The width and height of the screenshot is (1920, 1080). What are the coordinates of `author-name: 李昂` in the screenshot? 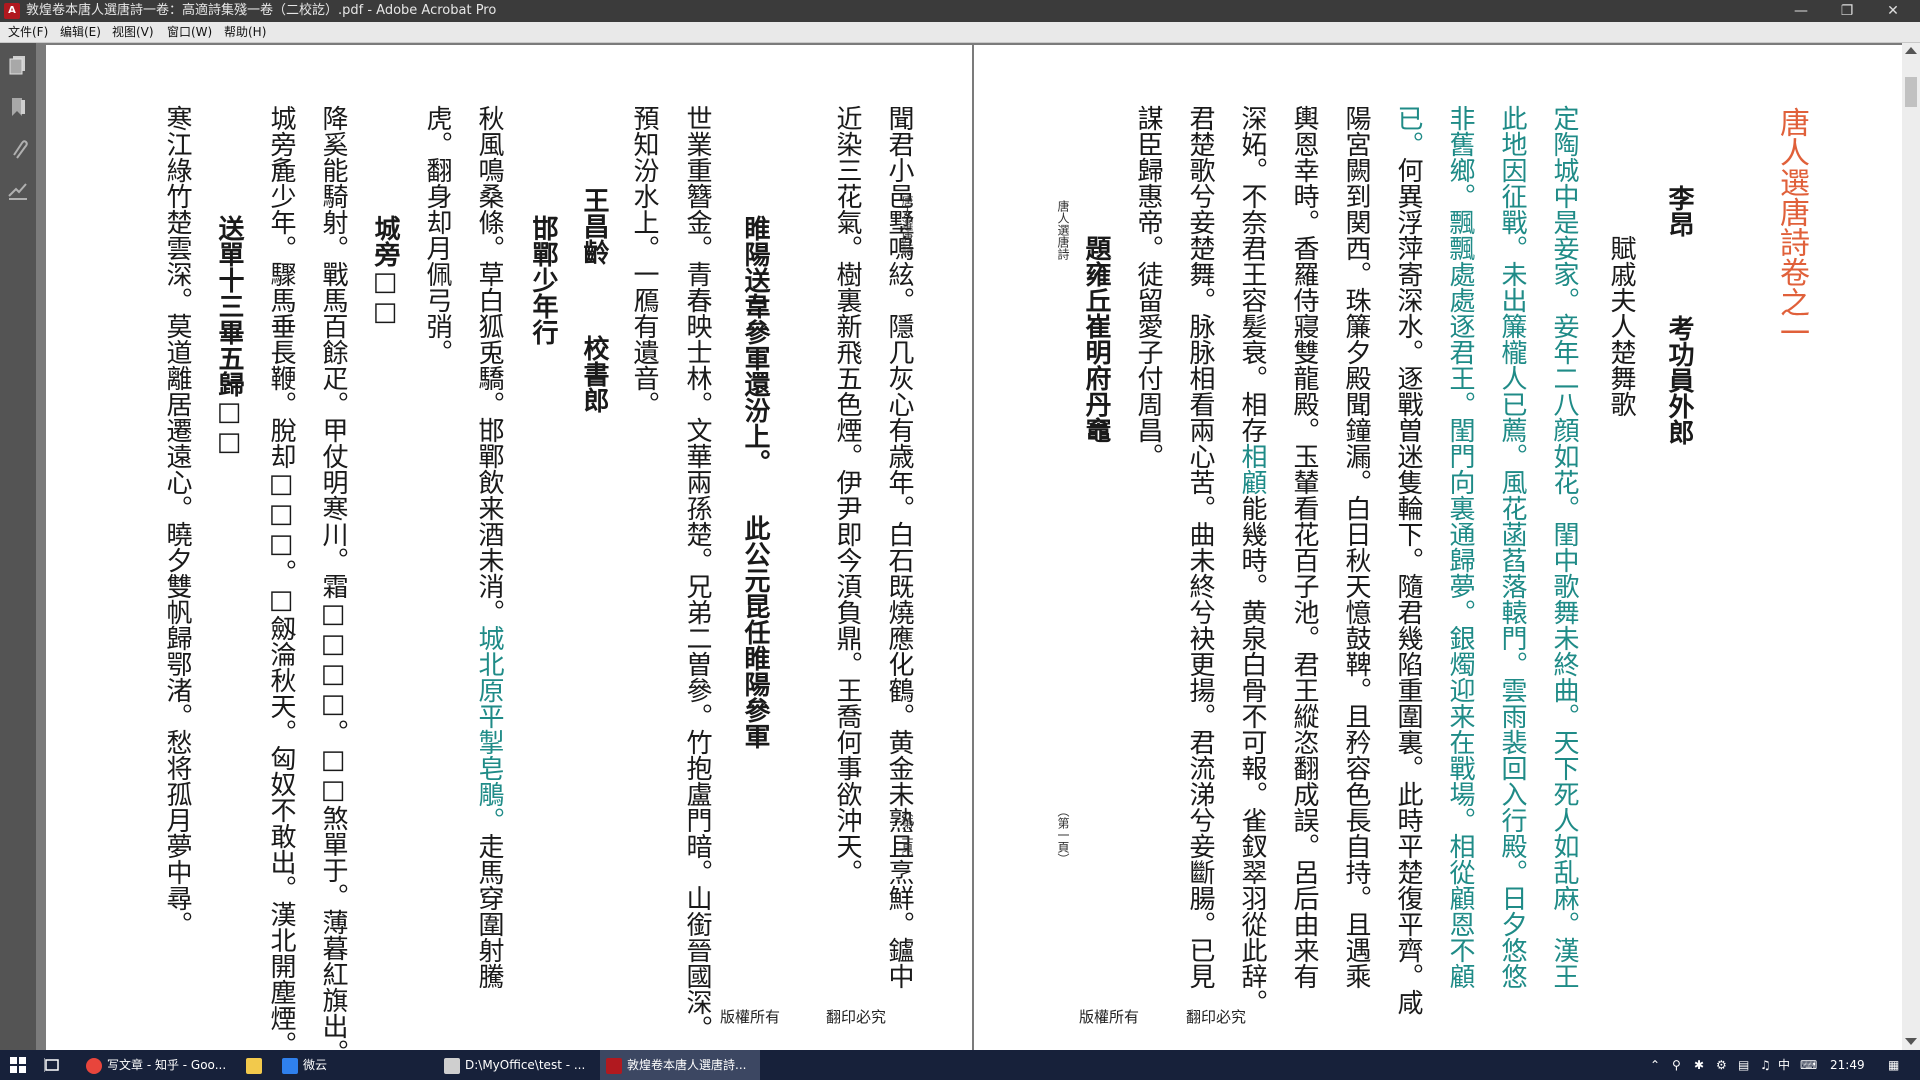 It's located at (1679, 211).